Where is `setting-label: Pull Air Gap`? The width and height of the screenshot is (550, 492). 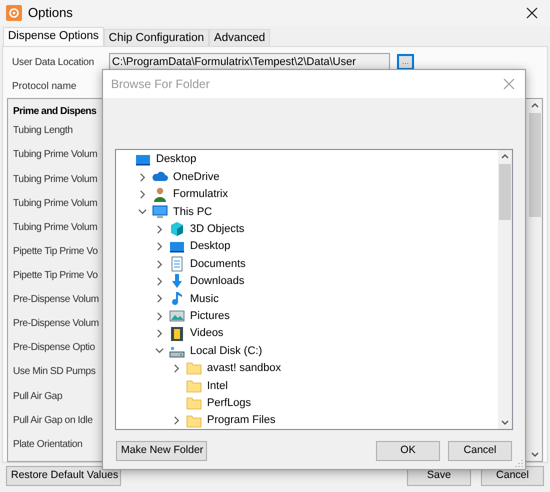 setting-label: Pull Air Gap is located at coordinates (37, 397).